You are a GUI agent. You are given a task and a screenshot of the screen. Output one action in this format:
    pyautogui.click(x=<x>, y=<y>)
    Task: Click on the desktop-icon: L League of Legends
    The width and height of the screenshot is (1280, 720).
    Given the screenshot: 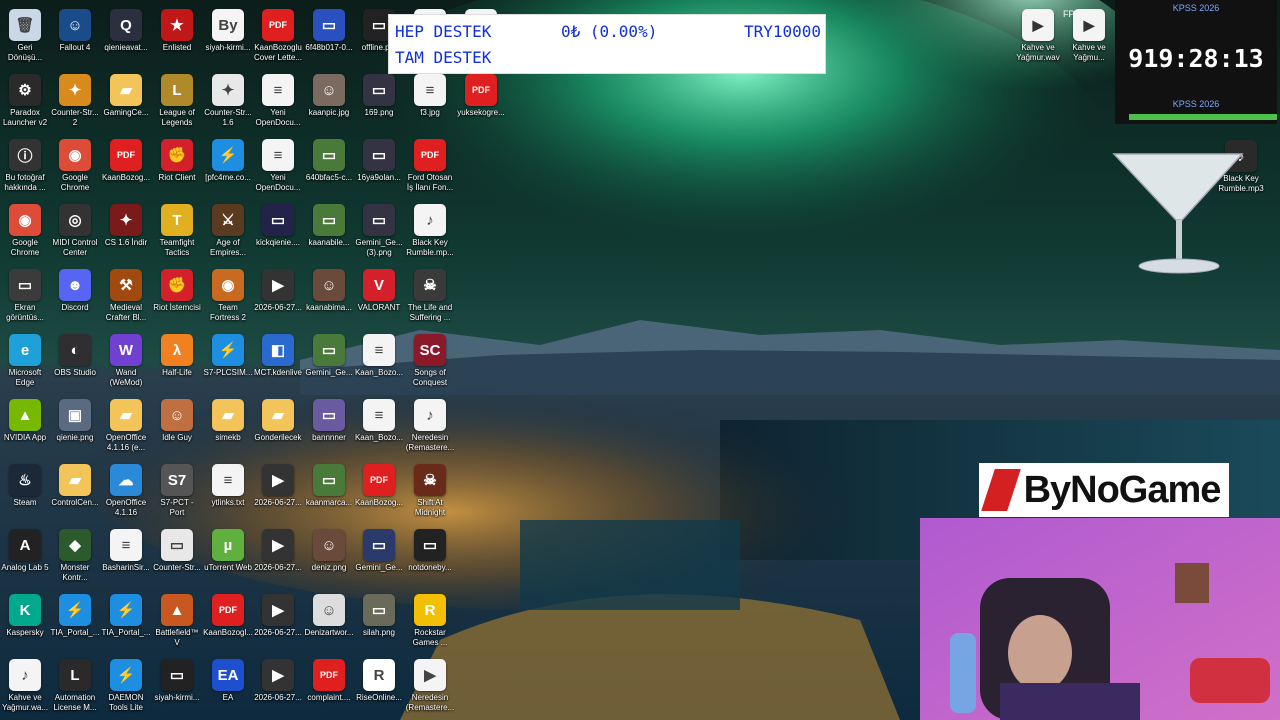 What is the action you would take?
    pyautogui.click(x=177, y=99)
    